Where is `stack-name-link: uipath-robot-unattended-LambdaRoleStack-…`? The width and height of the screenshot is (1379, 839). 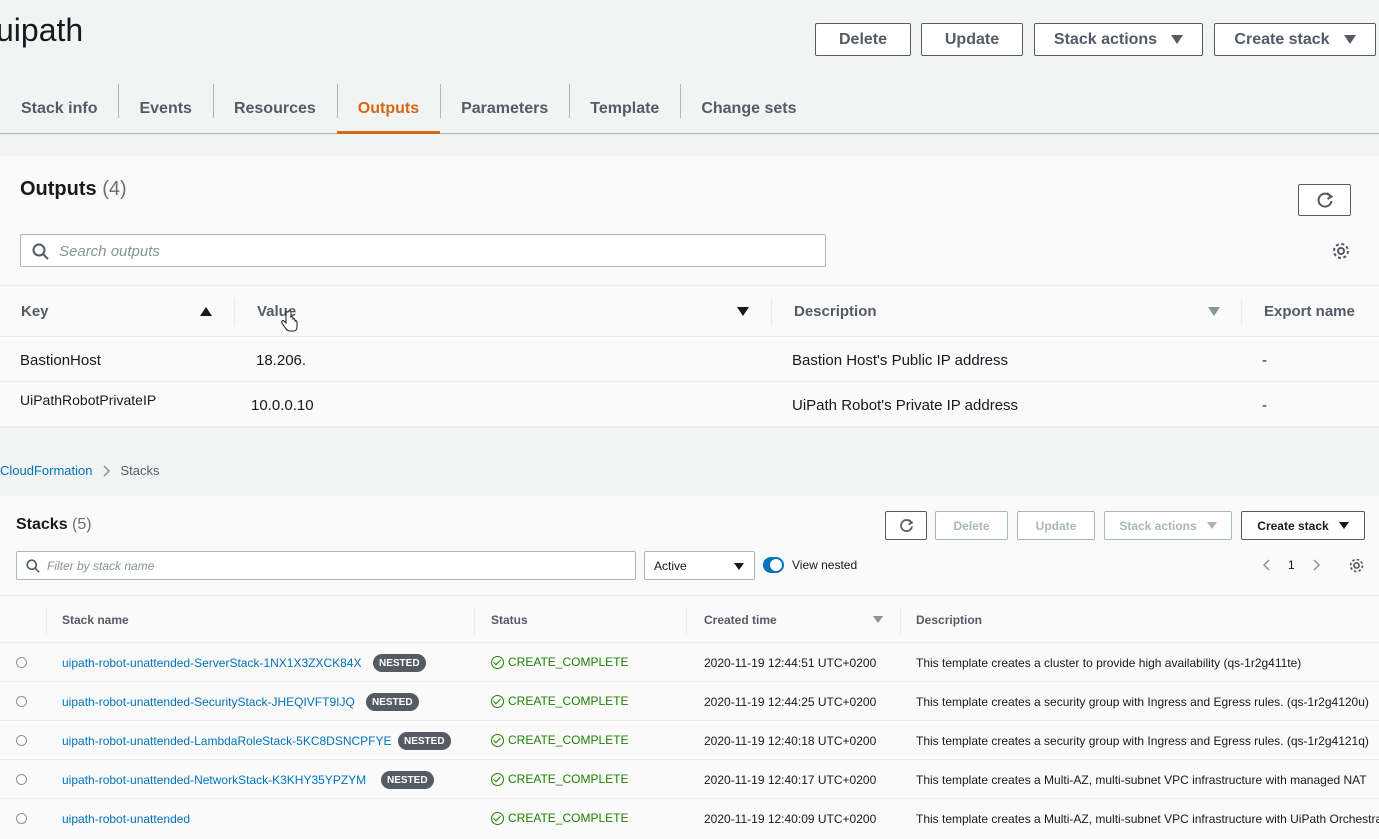
stack-name-link: uipath-robot-unattended-LambdaRoleStack-… is located at coordinates (227, 741).